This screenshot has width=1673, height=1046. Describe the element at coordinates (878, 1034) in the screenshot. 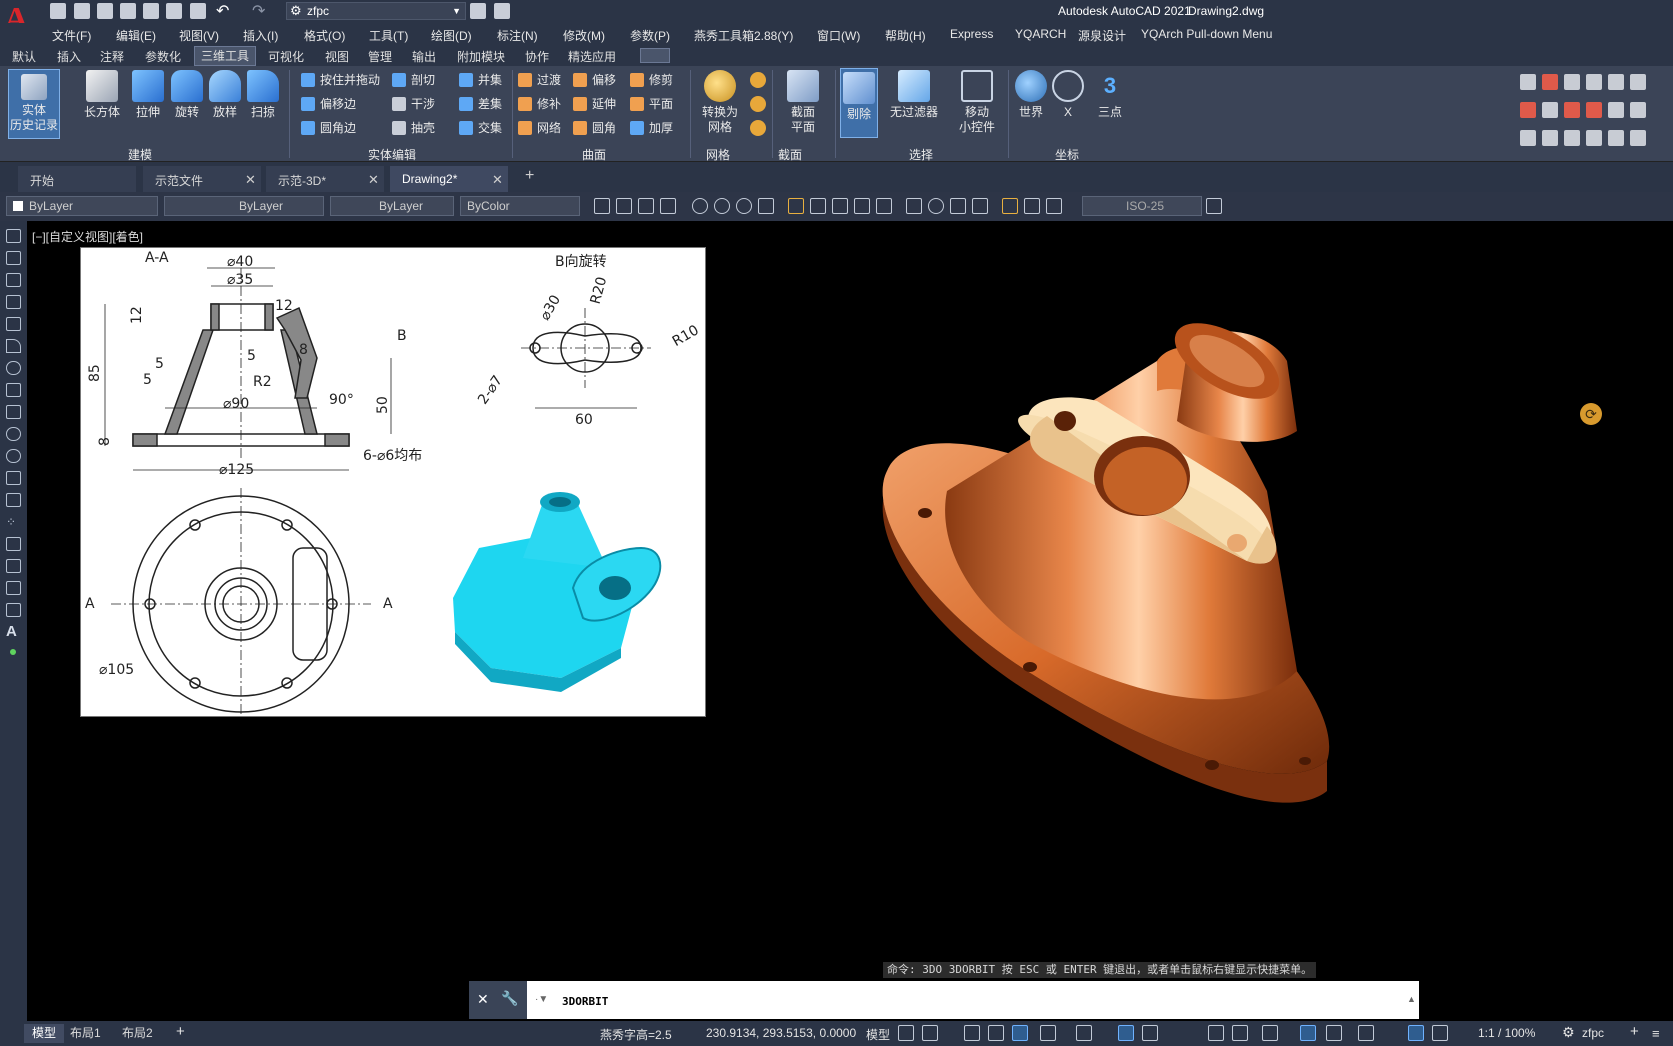

I see `model-space-toggle: 模型` at that location.